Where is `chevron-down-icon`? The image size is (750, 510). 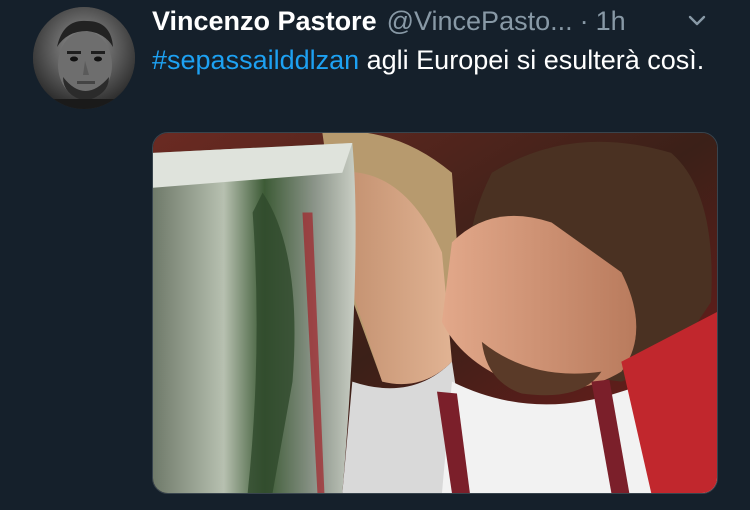 chevron-down-icon is located at coordinates (697, 20).